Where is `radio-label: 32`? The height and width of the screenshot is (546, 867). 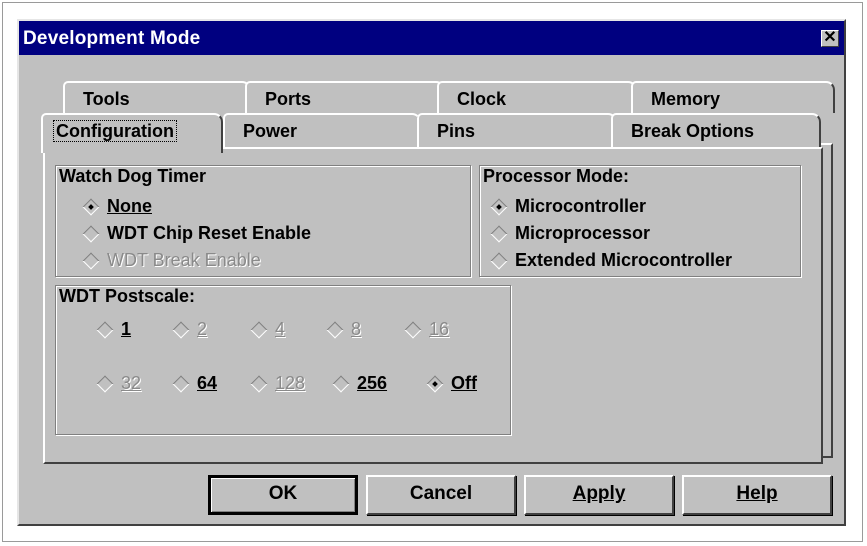
radio-label: 32 is located at coordinates (131, 383).